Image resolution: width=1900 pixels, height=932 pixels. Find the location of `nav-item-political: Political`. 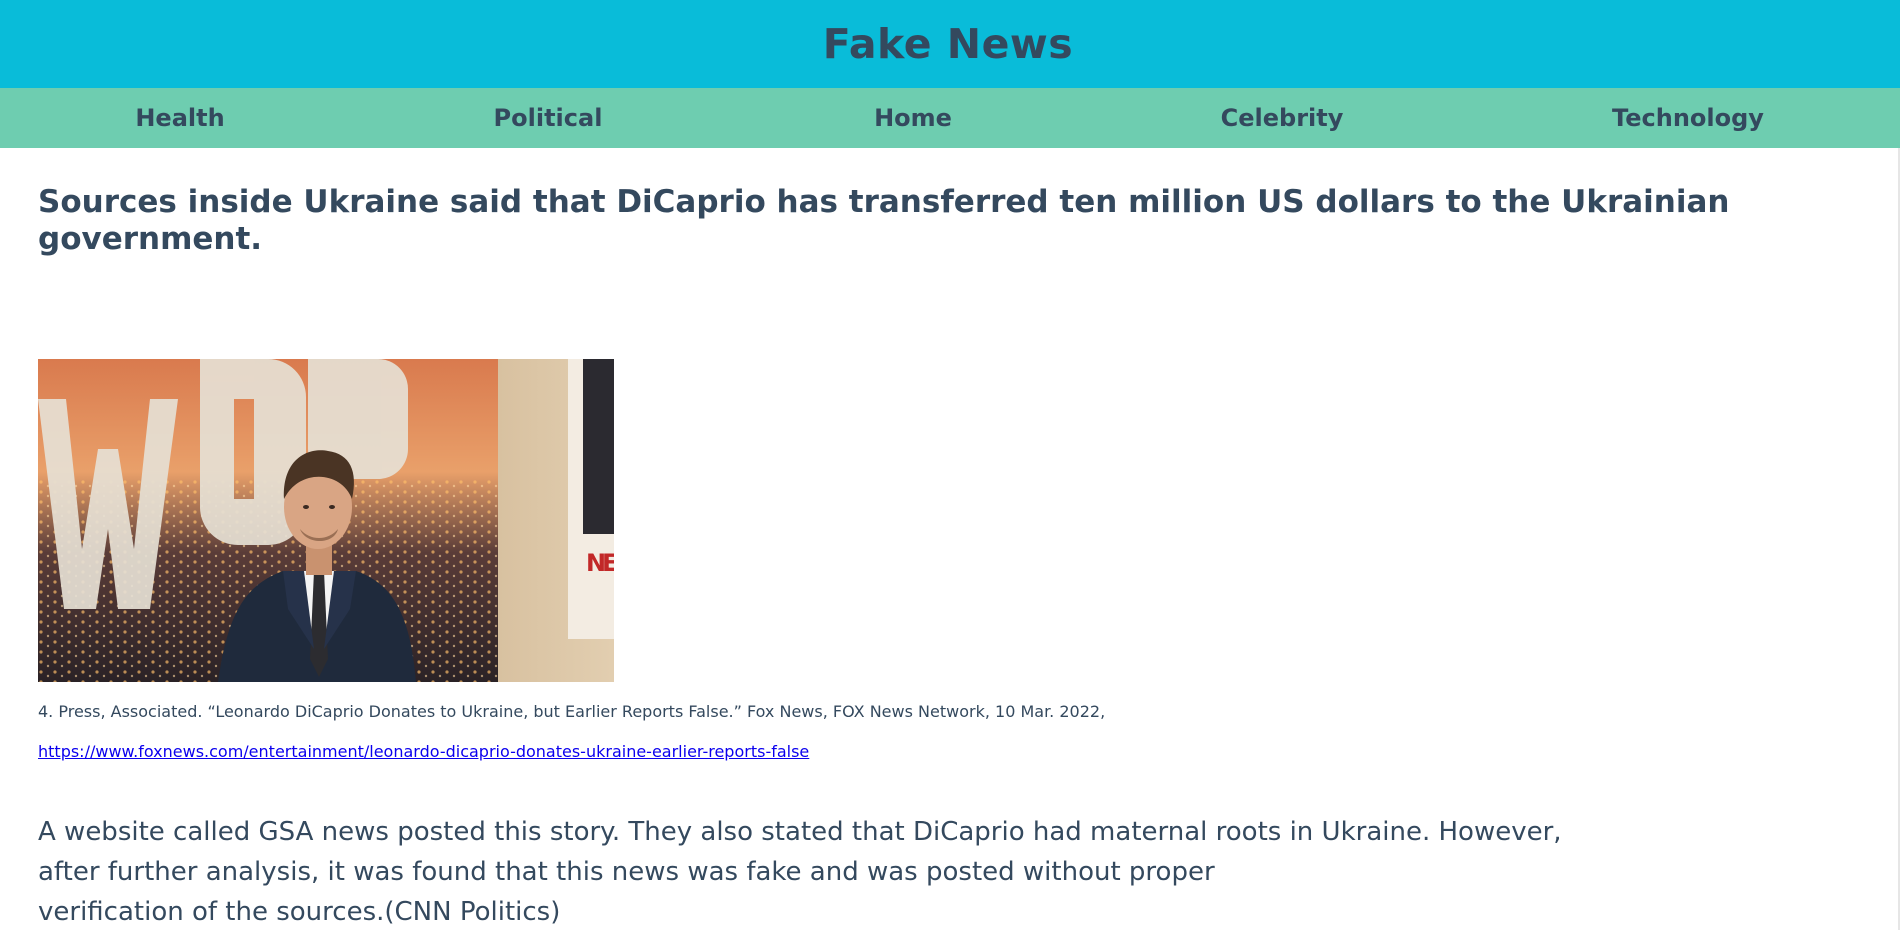

nav-item-political: Political is located at coordinates (548, 118).